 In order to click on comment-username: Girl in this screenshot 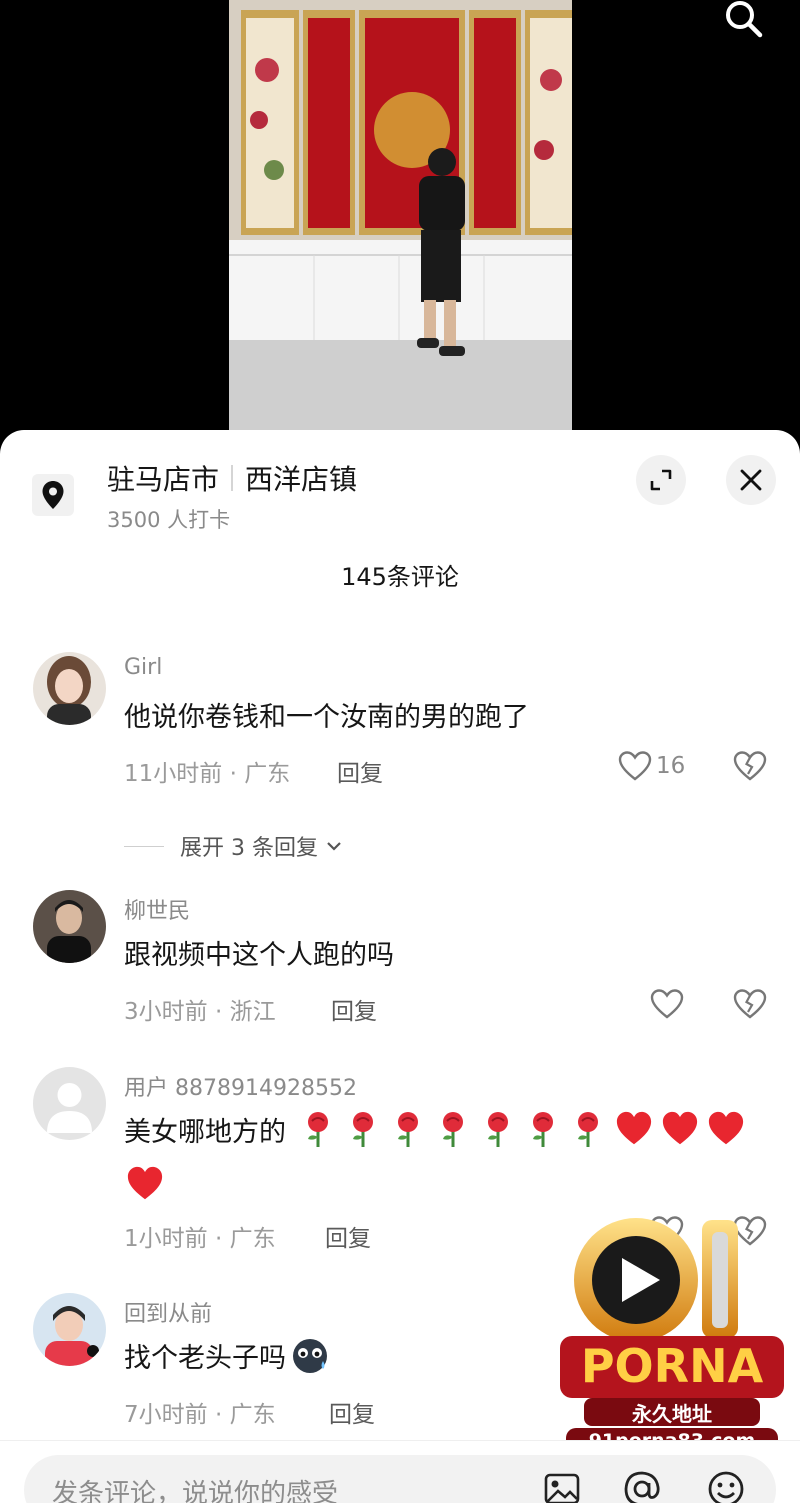, I will do `click(143, 667)`.